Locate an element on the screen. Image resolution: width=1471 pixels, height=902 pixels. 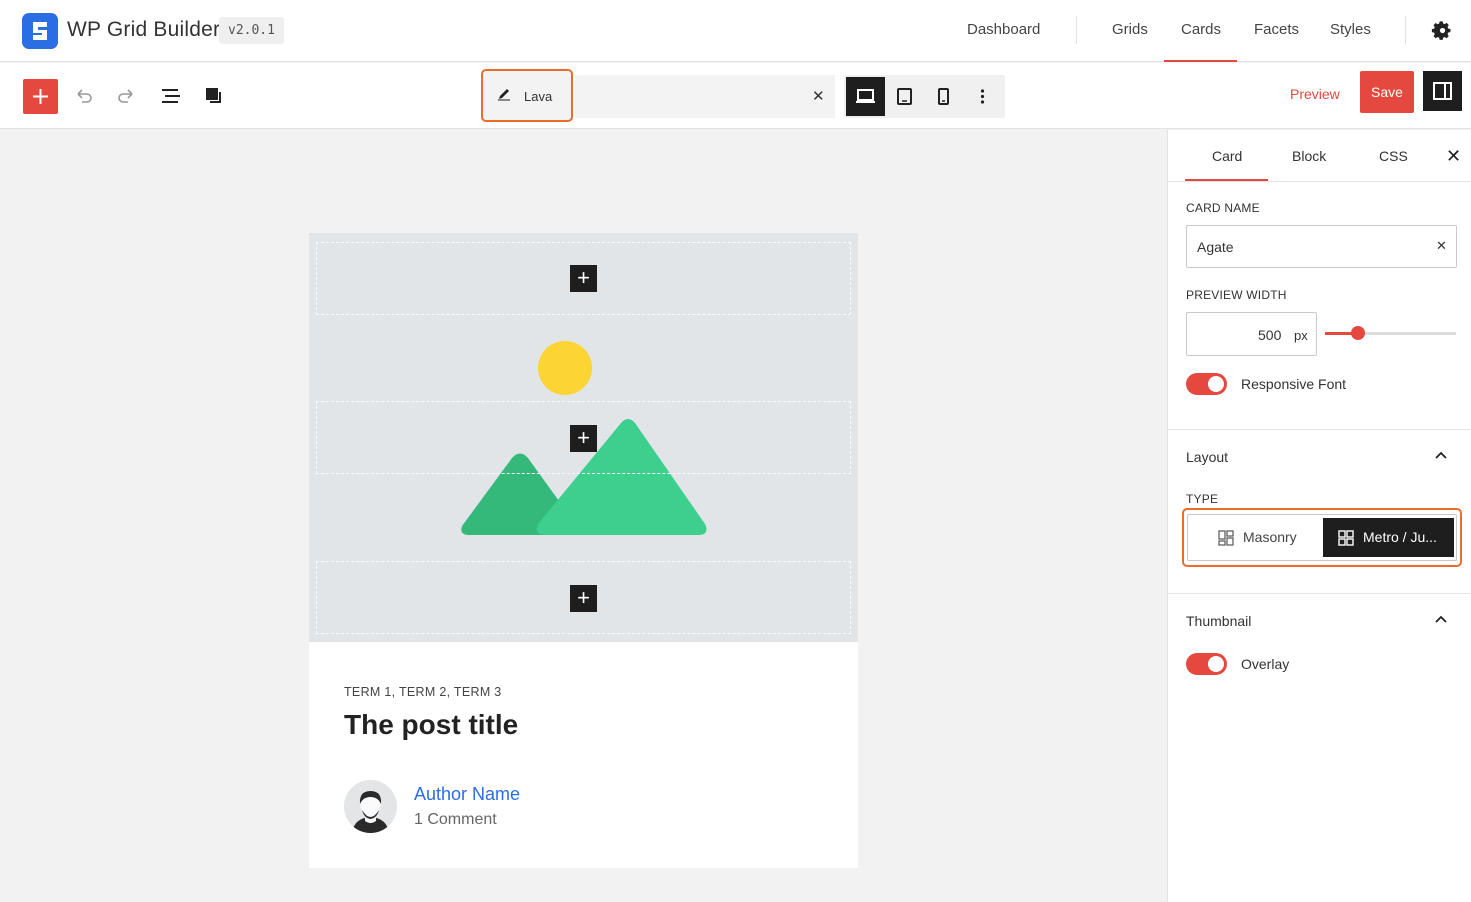
mobile-device-icon is located at coordinates (943, 96).